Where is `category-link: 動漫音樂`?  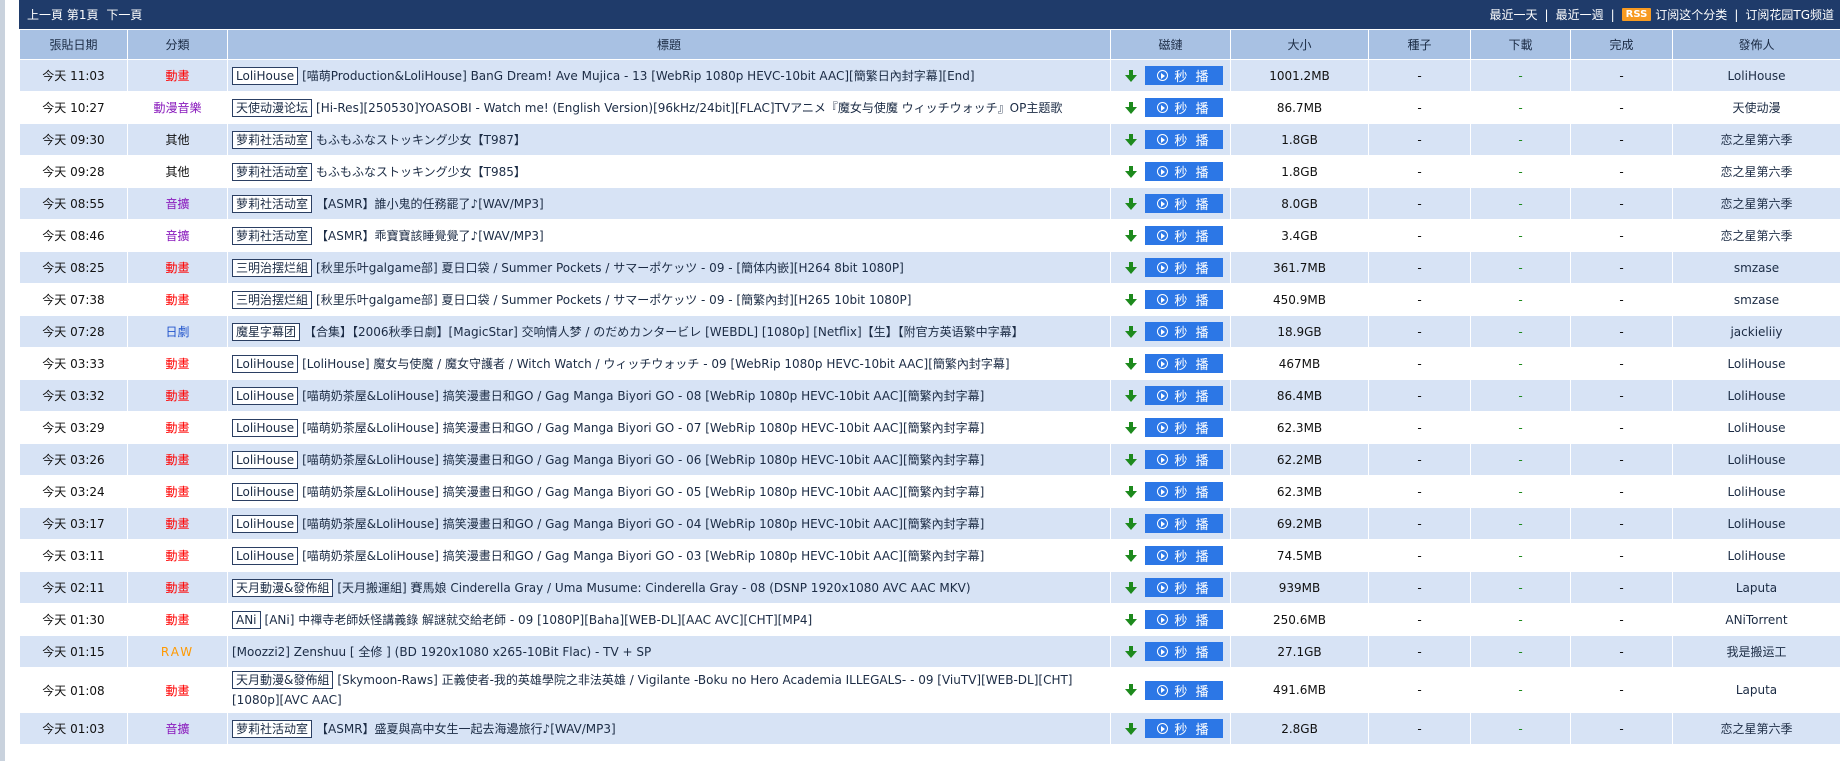 category-link: 動漫音樂 is located at coordinates (177, 108).